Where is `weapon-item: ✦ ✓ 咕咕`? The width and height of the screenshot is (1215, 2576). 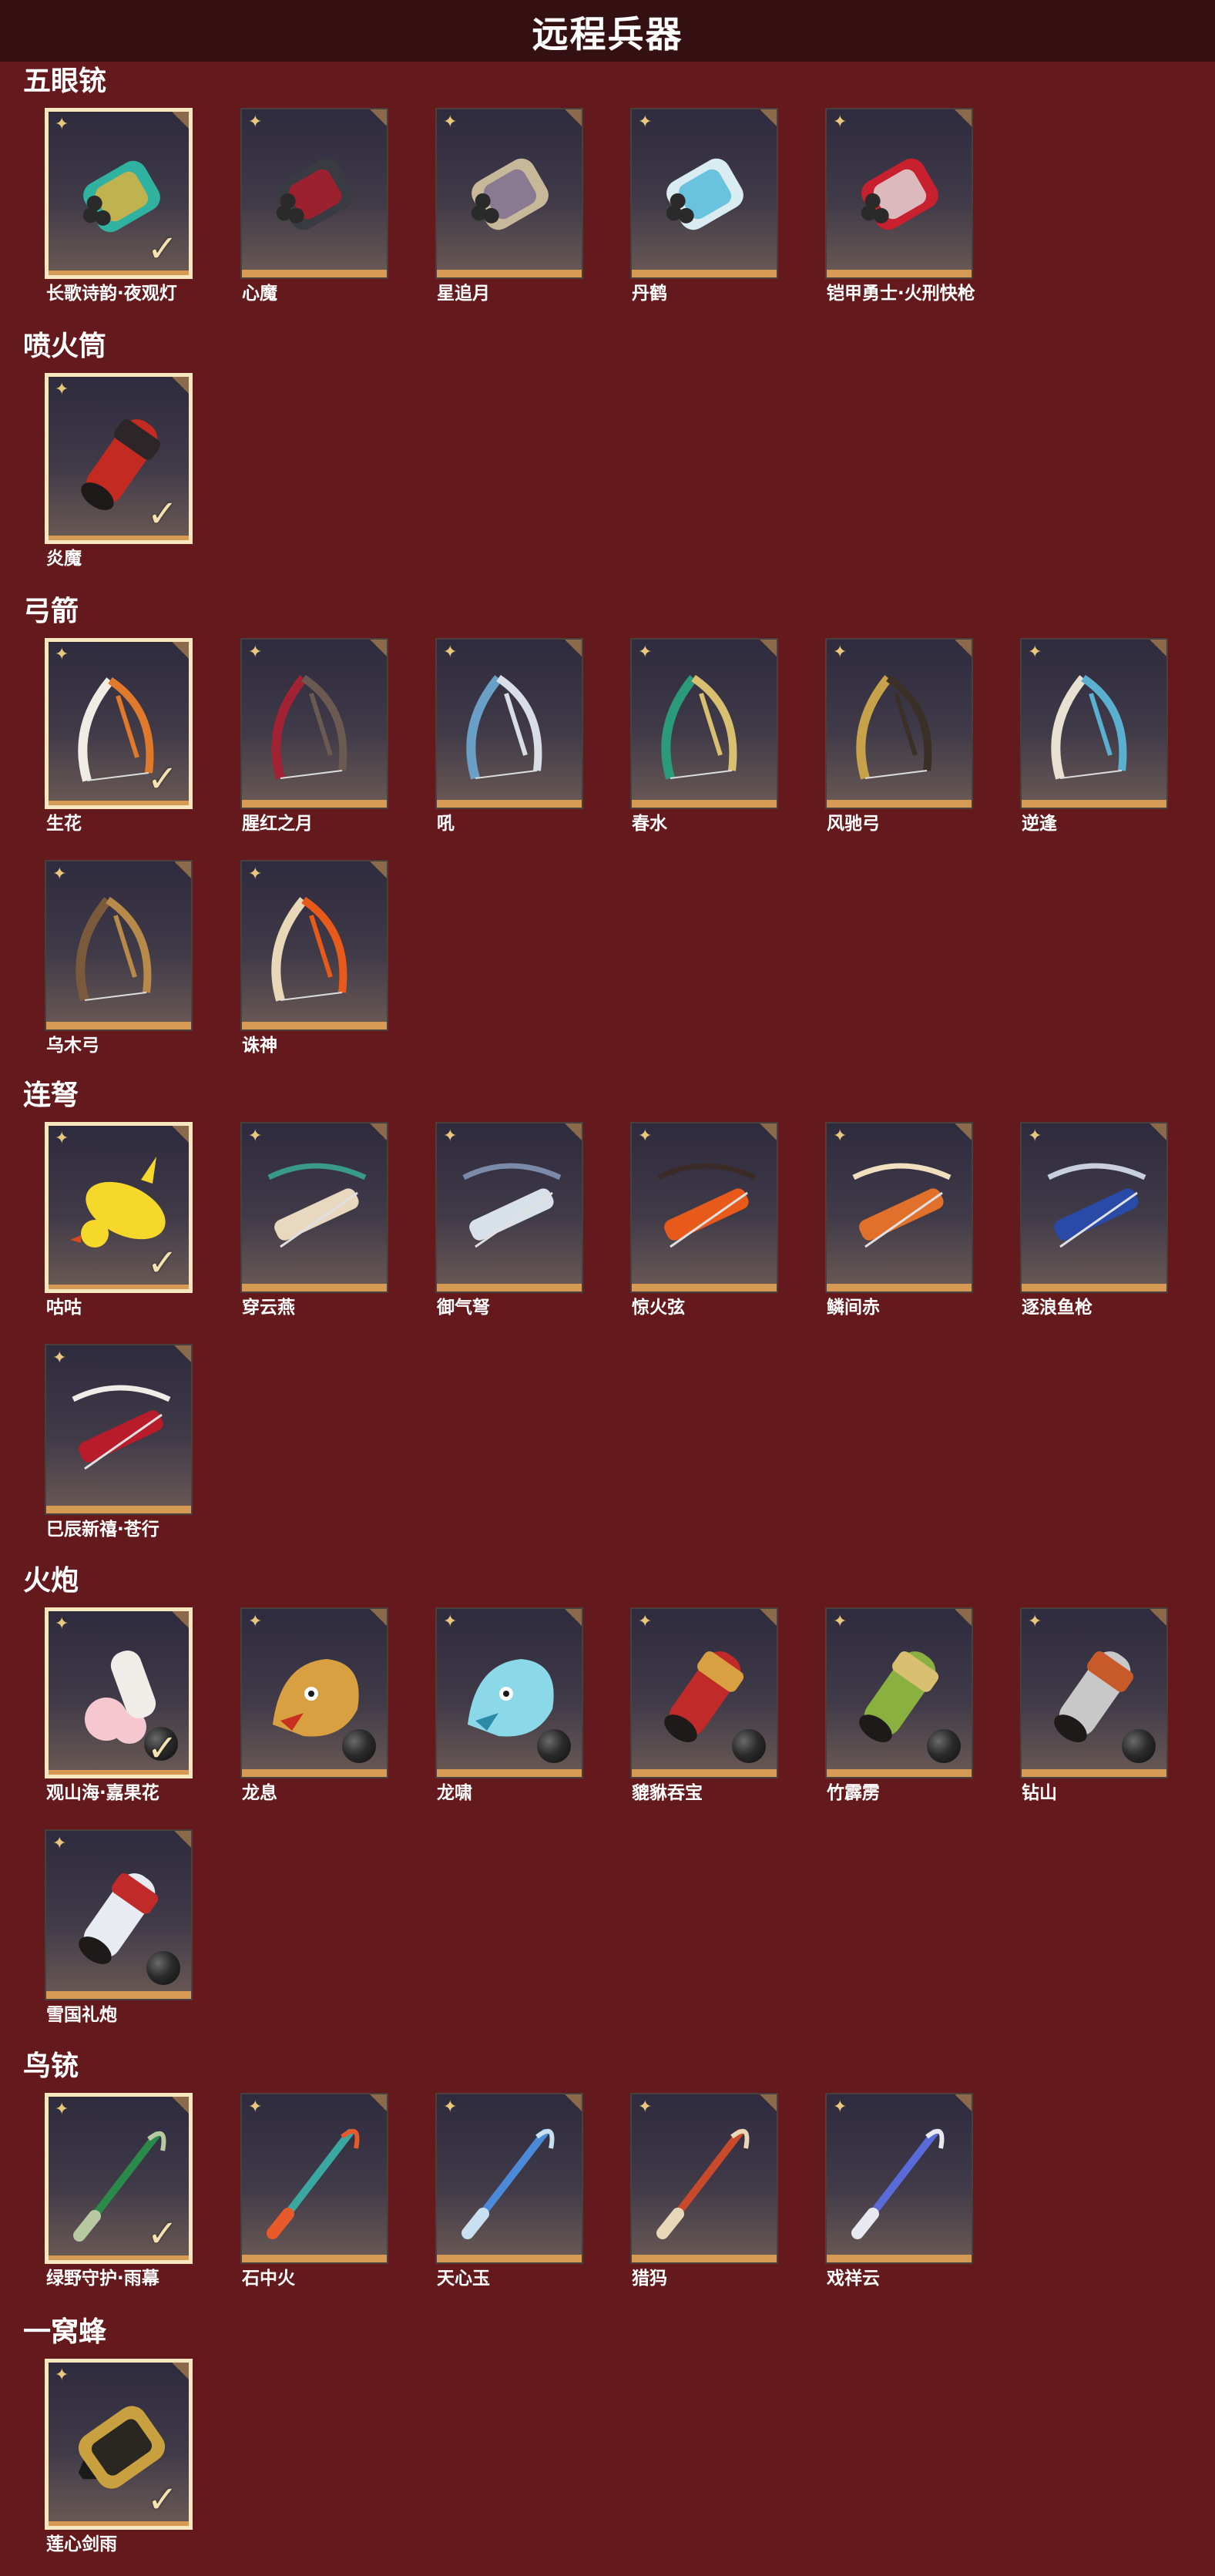 weapon-item: ✦ ✓ 咕咕 is located at coordinates (122, 1226).